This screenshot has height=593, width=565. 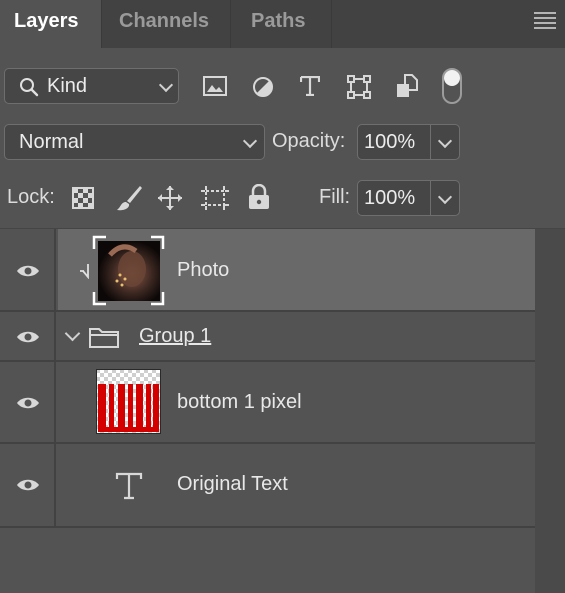 What do you see at coordinates (390, 142) in the screenshot?
I see `opacity-value: 100%` at bounding box center [390, 142].